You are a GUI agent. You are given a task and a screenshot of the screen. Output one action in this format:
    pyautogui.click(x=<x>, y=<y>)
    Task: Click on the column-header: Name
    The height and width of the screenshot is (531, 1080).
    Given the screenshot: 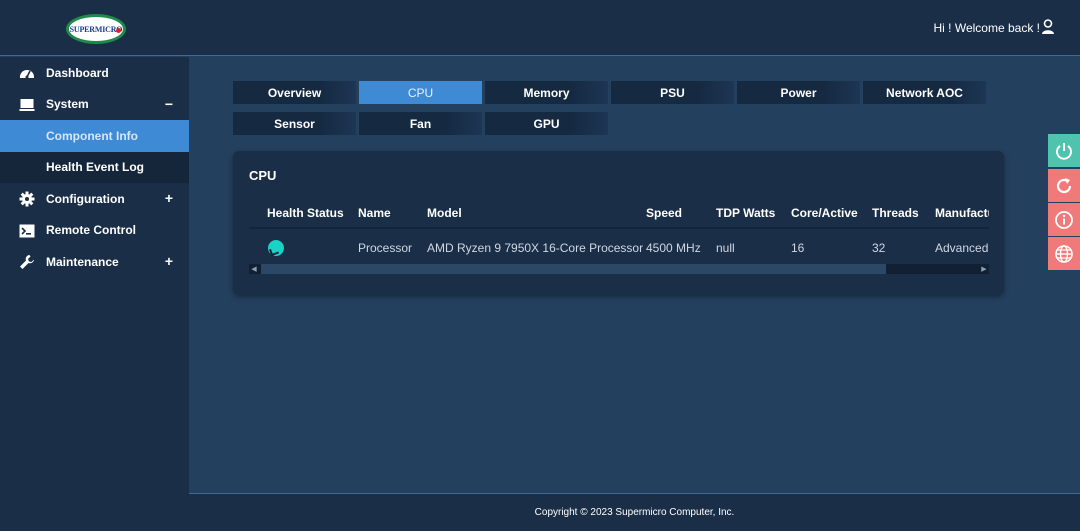 What is the action you would take?
    pyautogui.click(x=374, y=213)
    